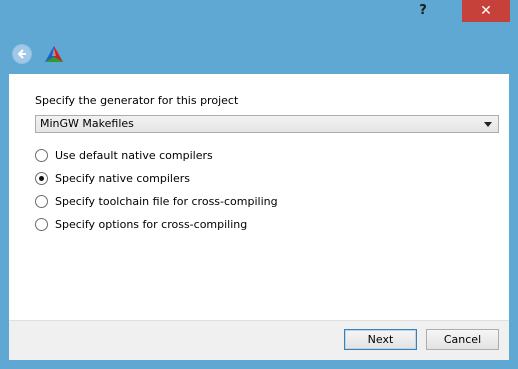 The width and height of the screenshot is (518, 369). What do you see at coordinates (267, 124) in the screenshot?
I see `generator-select: MinGW Makefiles` at bounding box center [267, 124].